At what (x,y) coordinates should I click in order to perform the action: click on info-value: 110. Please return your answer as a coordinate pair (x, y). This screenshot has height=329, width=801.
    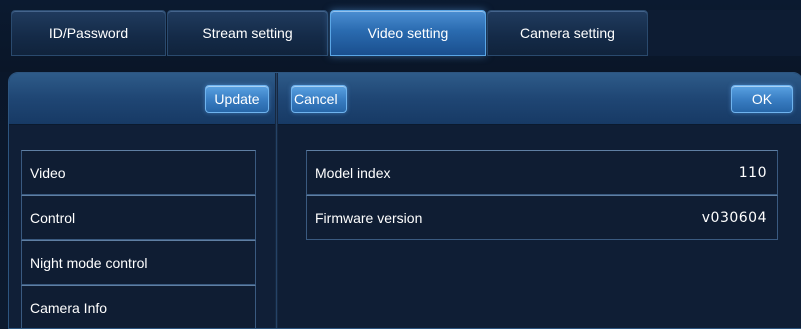
    Looking at the image, I should click on (752, 172).